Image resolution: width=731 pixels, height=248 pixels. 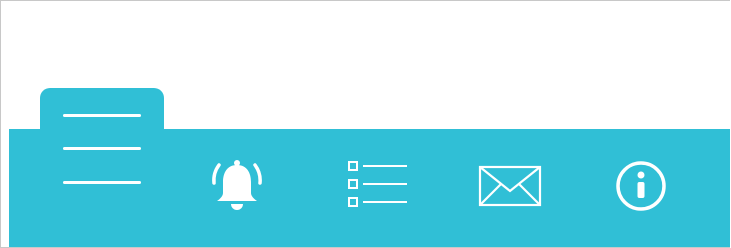 I want to click on menu-button, so click(x=102, y=151).